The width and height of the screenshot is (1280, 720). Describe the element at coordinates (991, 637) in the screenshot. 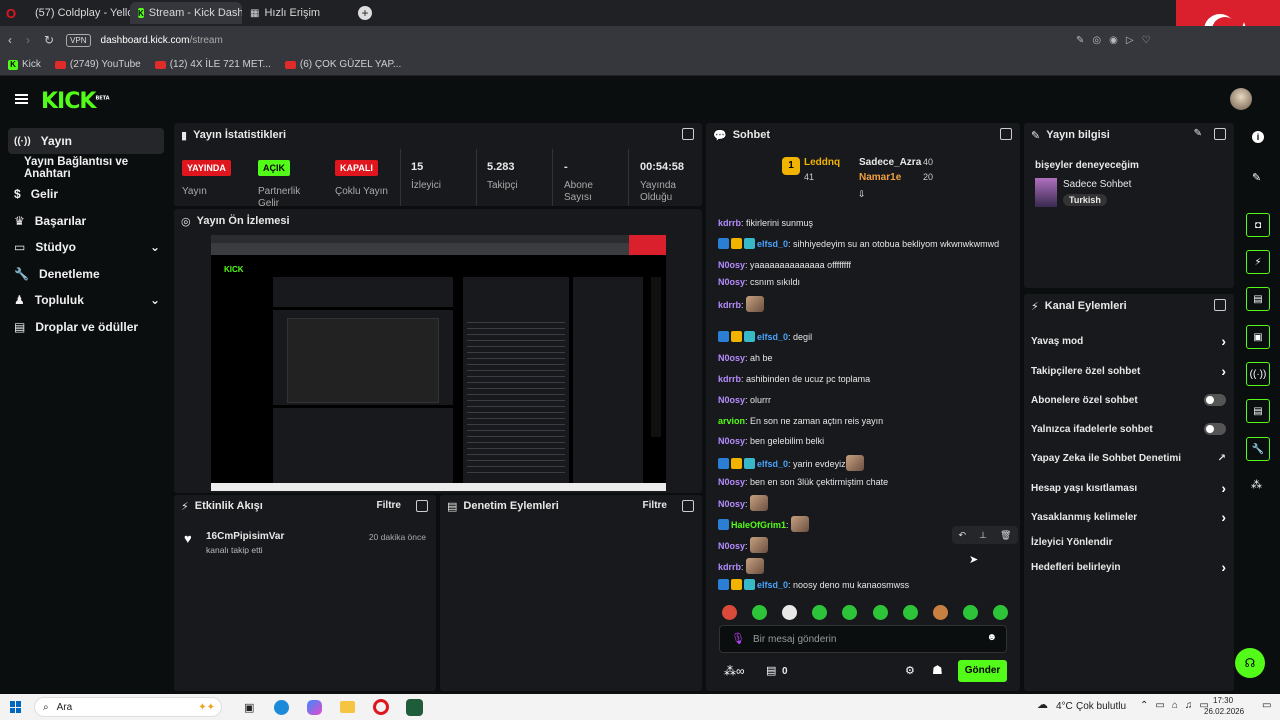

I see `emoji-icon: ☻` at that location.